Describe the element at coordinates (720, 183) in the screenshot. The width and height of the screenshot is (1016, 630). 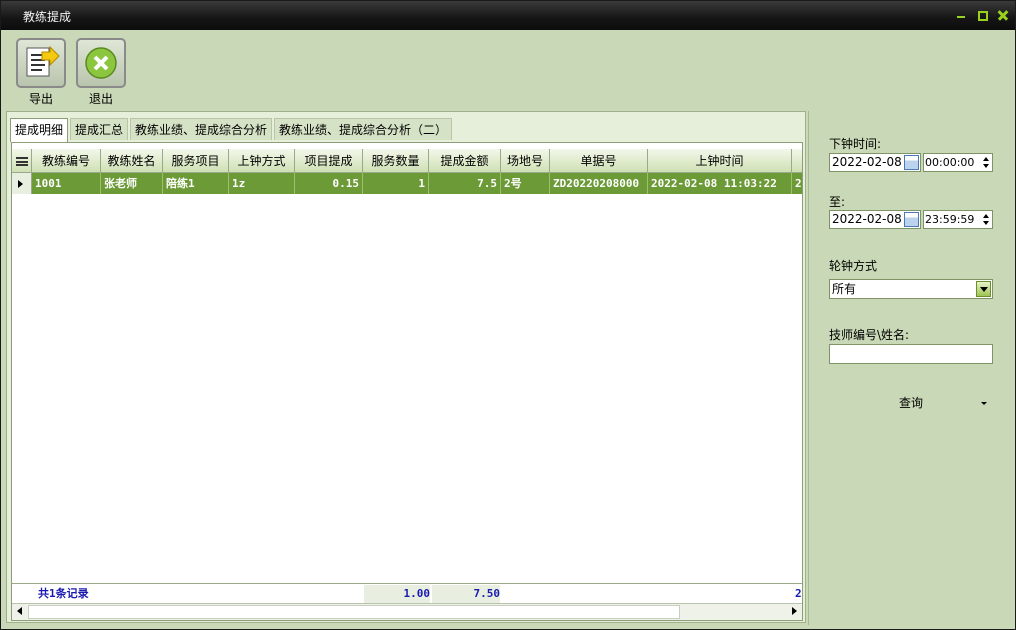
I see `cell-clock-in-time: 2022-02-08 11:03:22` at that location.